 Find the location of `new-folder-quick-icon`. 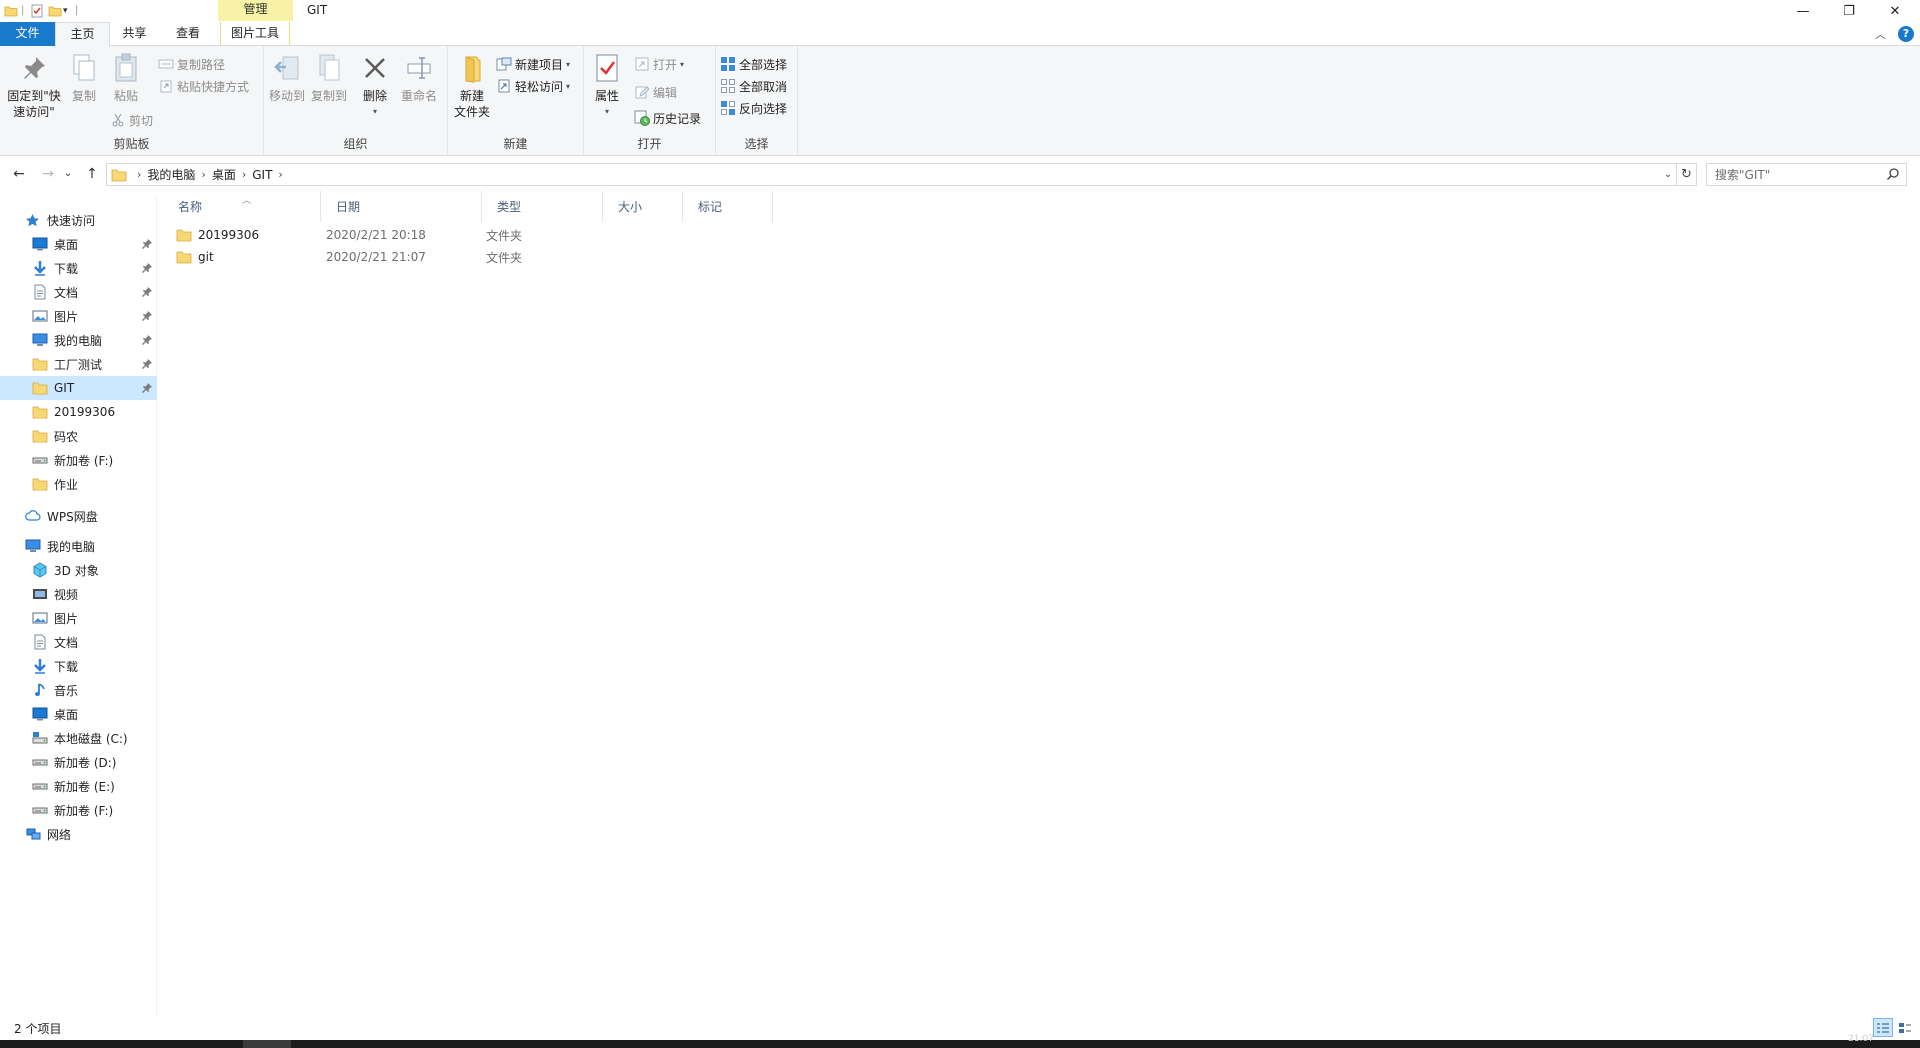

new-folder-quick-icon is located at coordinates (55, 11).